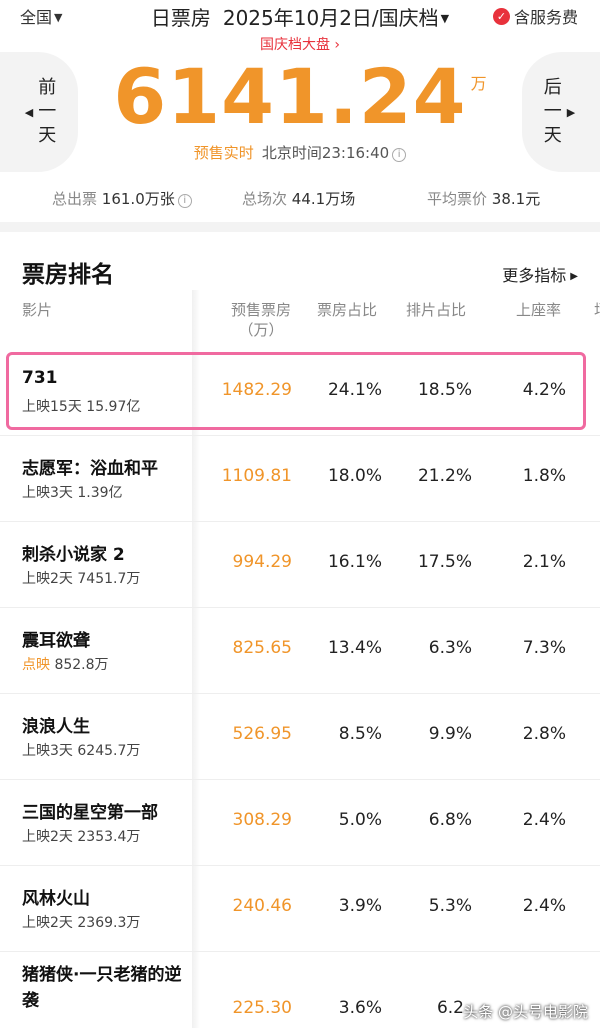 Image resolution: width=600 pixels, height=1028 pixels. I want to click on date-selector: 2025年10月2日/国庆档 ▼, so click(336, 18).